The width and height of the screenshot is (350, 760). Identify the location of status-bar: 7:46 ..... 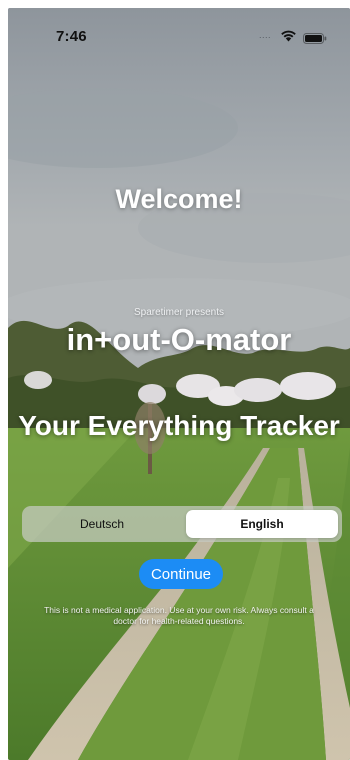
(179, 30).